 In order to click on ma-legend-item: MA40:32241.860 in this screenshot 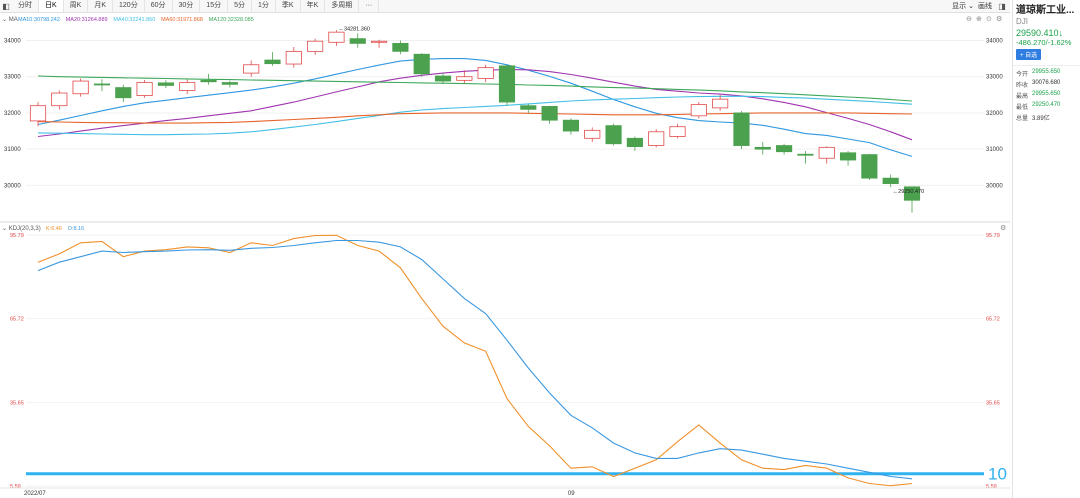, I will do `click(134, 20)`.